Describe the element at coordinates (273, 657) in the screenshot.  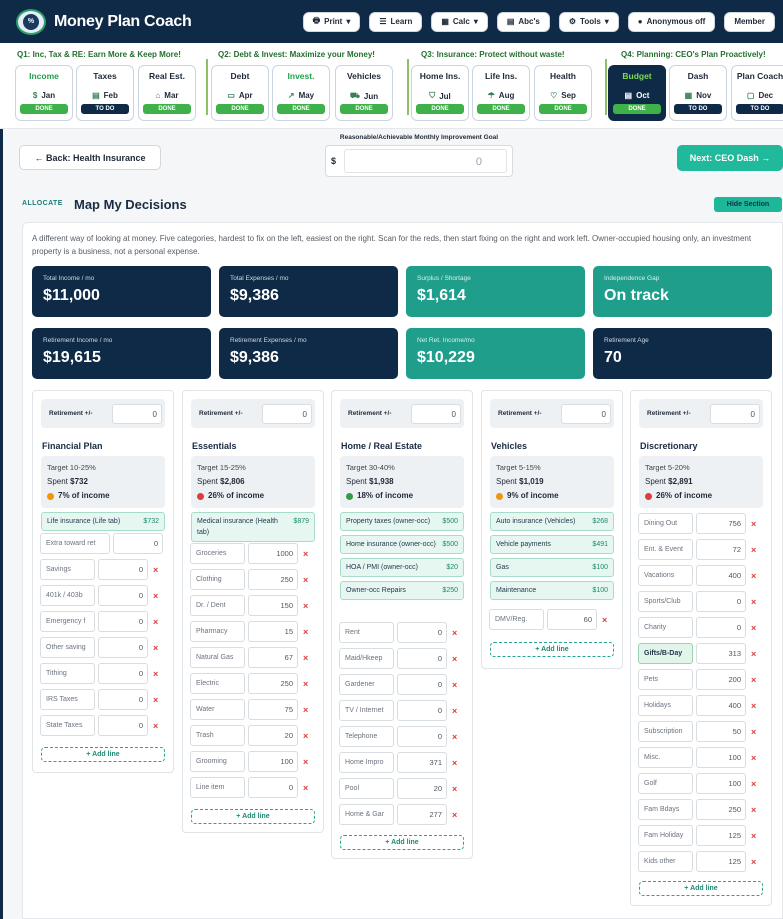
I see `line-item-value: 67` at that location.